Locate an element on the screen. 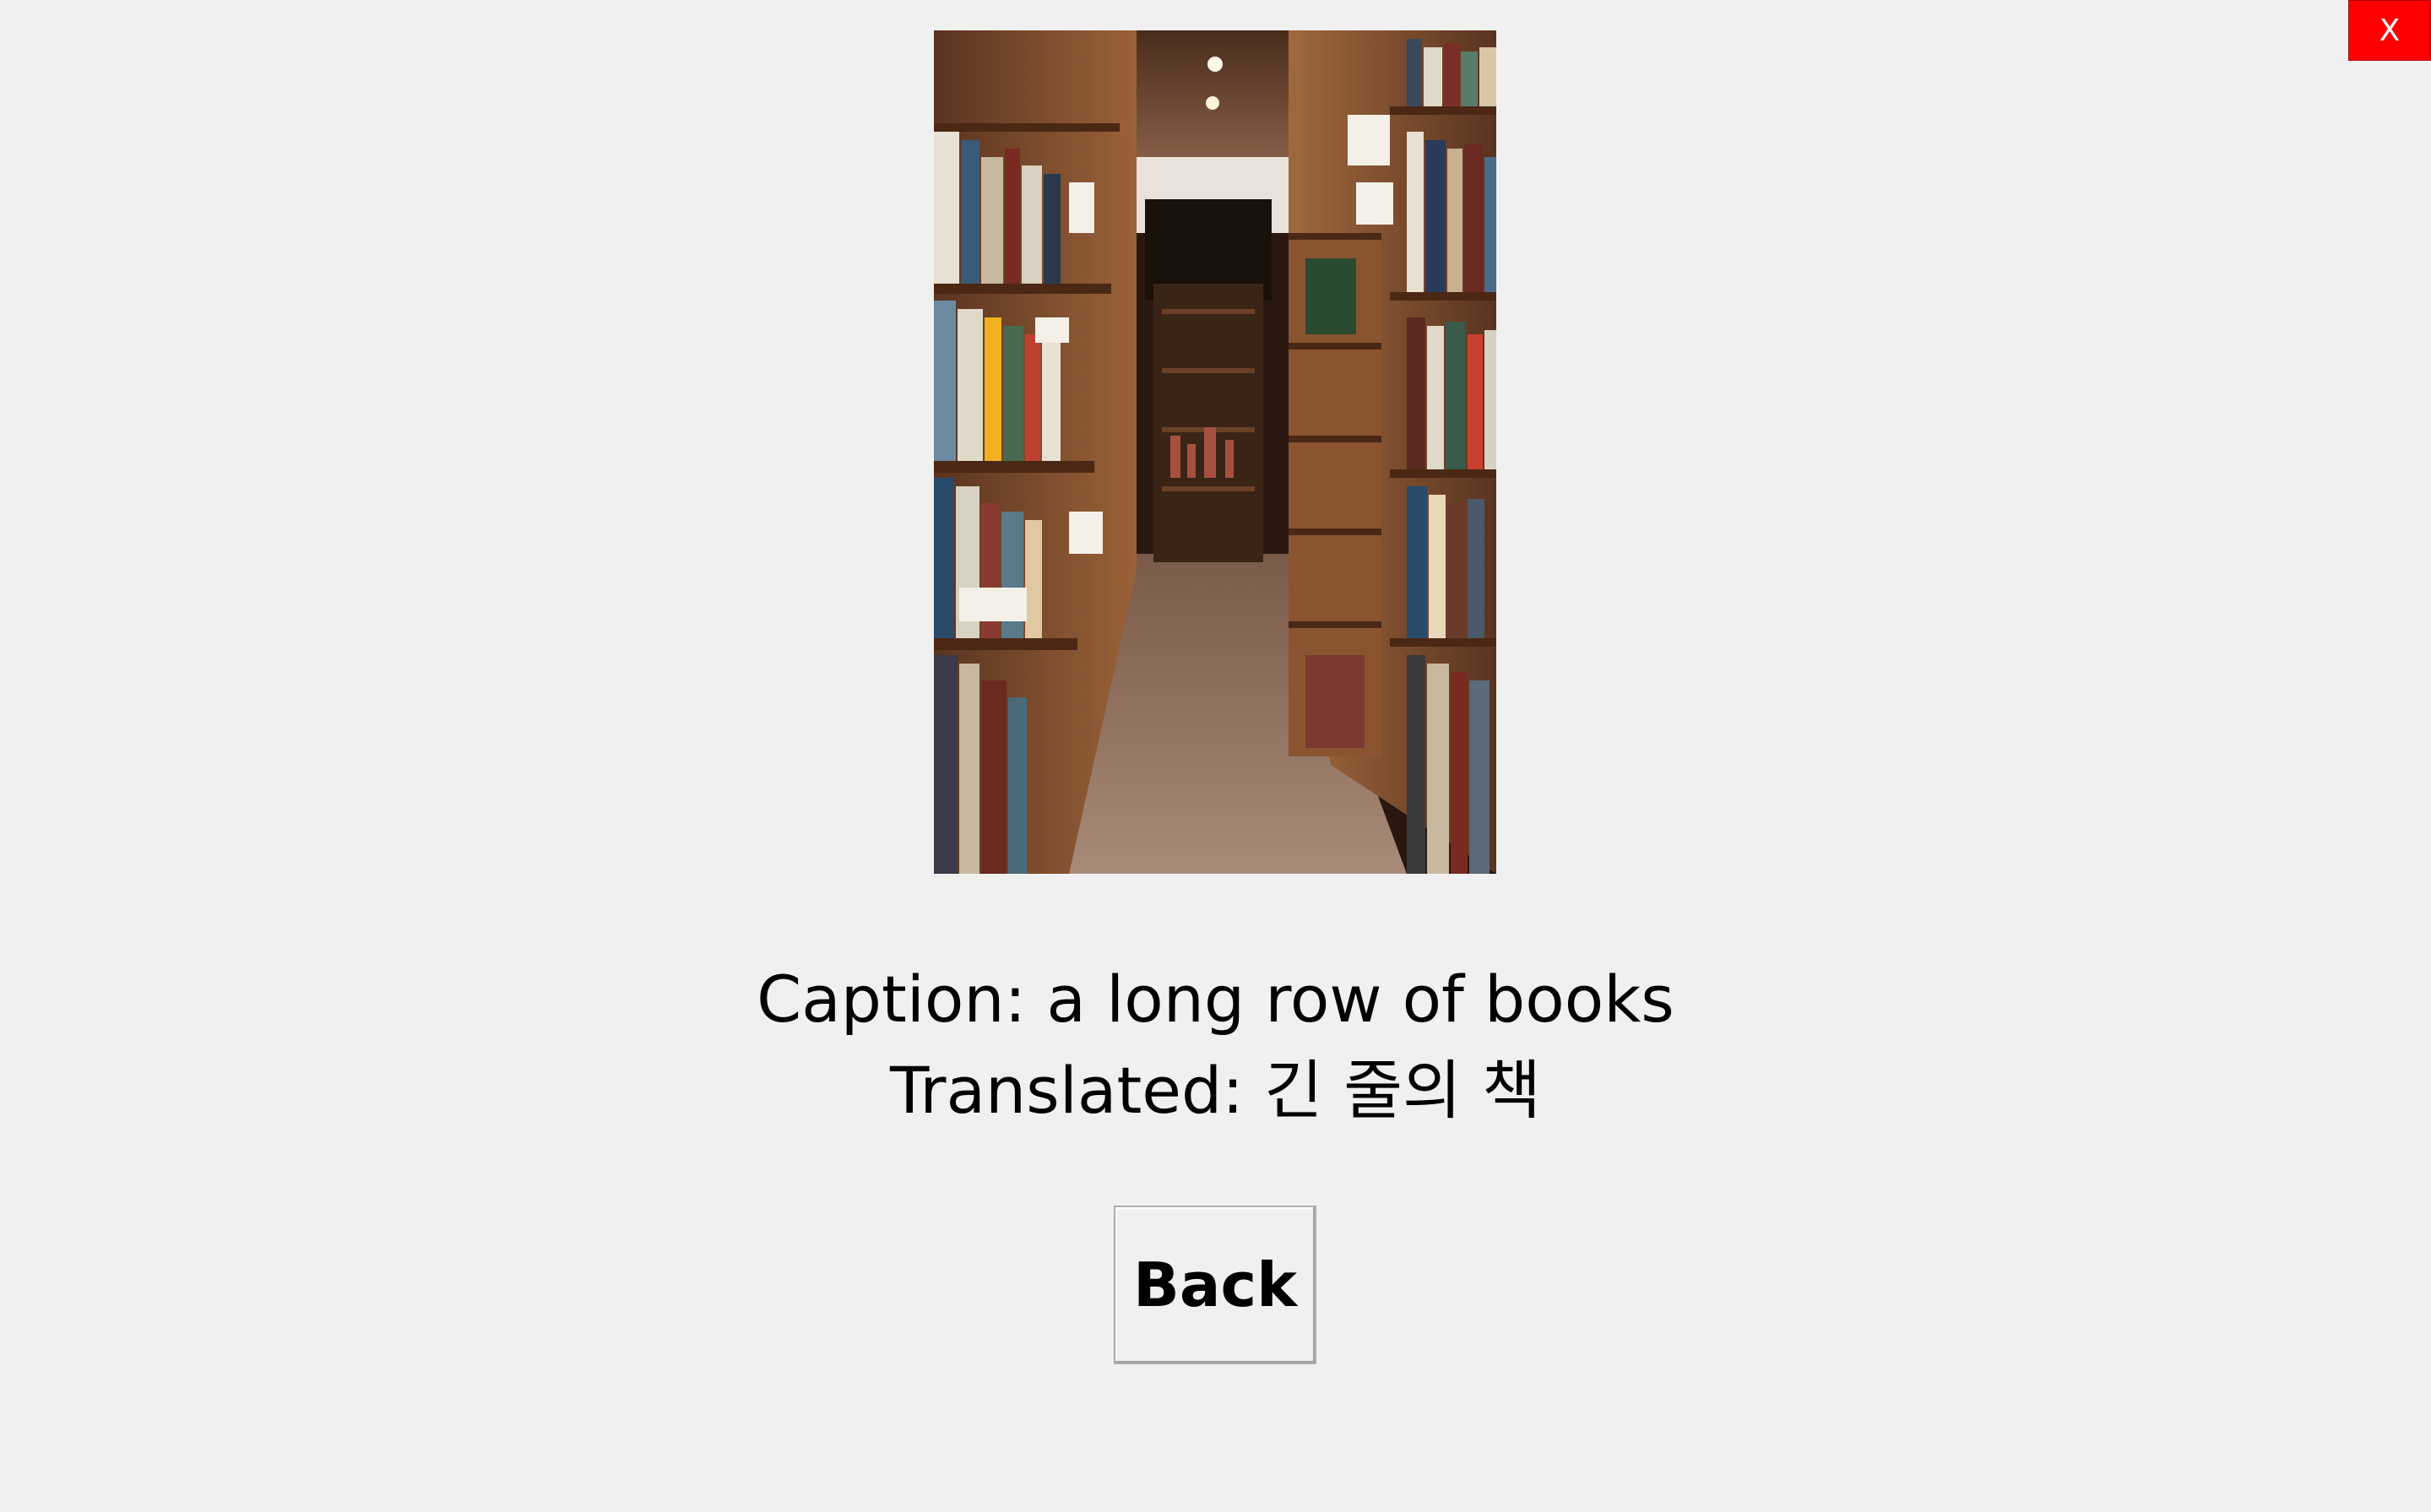 This screenshot has width=2431, height=1512. translated-value: 긴 줄의 책 is located at coordinates (1403, 1090).